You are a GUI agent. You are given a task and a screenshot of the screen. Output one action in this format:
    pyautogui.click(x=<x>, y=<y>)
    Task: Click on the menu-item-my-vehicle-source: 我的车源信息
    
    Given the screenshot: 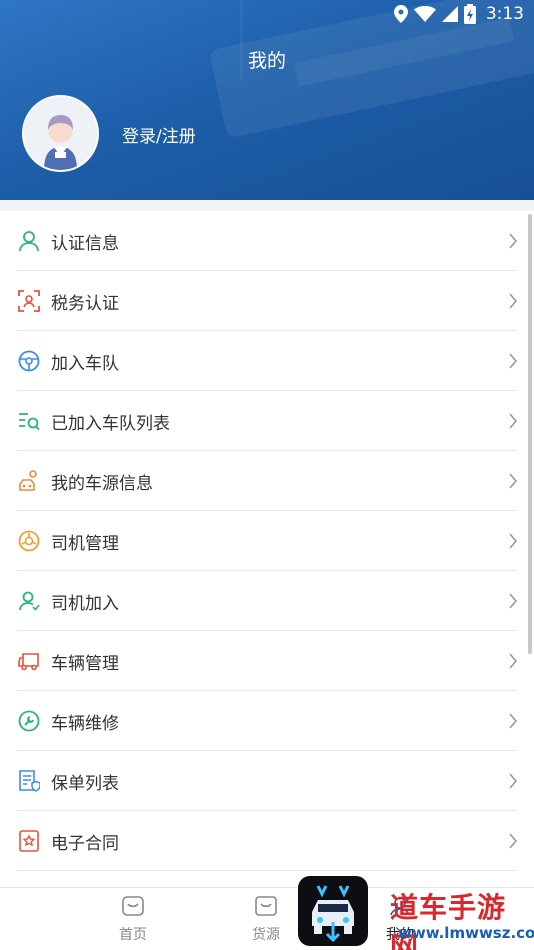 What is the action you would take?
    pyautogui.click(x=267, y=481)
    